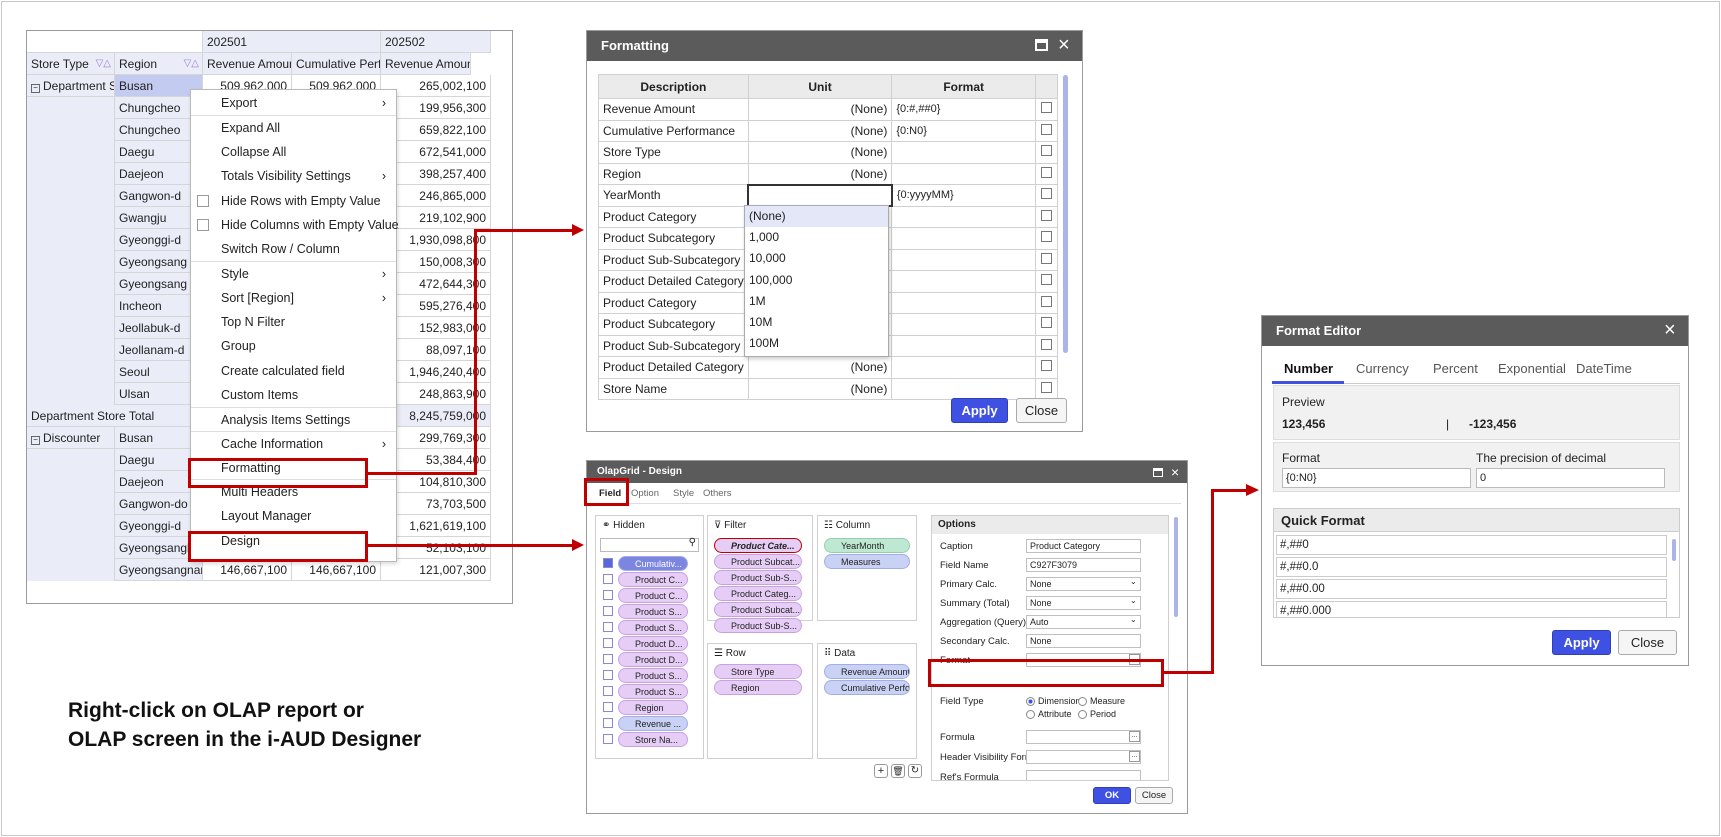 The image size is (1721, 837). I want to click on format-editor-close-button: Close, so click(1647, 642).